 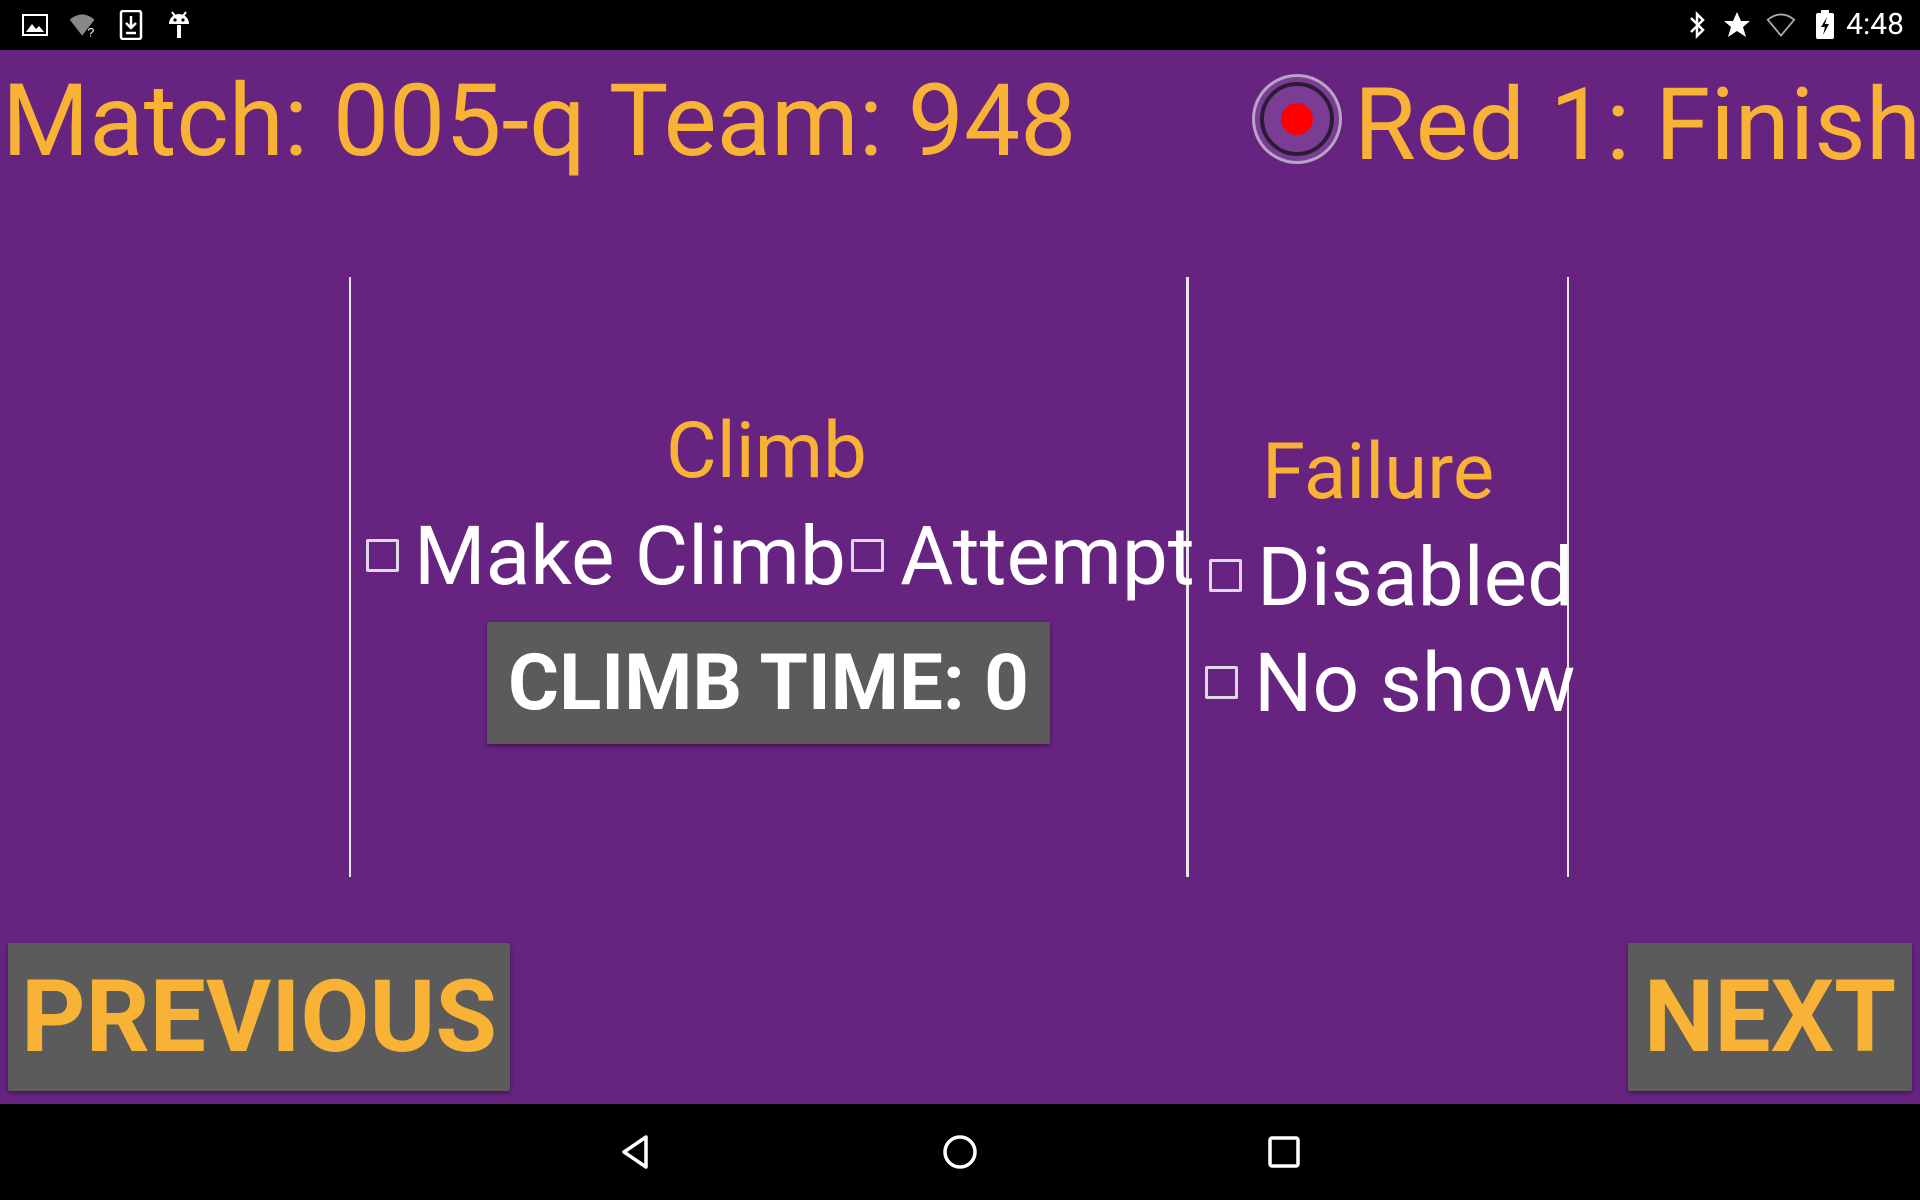 I want to click on record-dot-icon, so click(x=1297, y=119).